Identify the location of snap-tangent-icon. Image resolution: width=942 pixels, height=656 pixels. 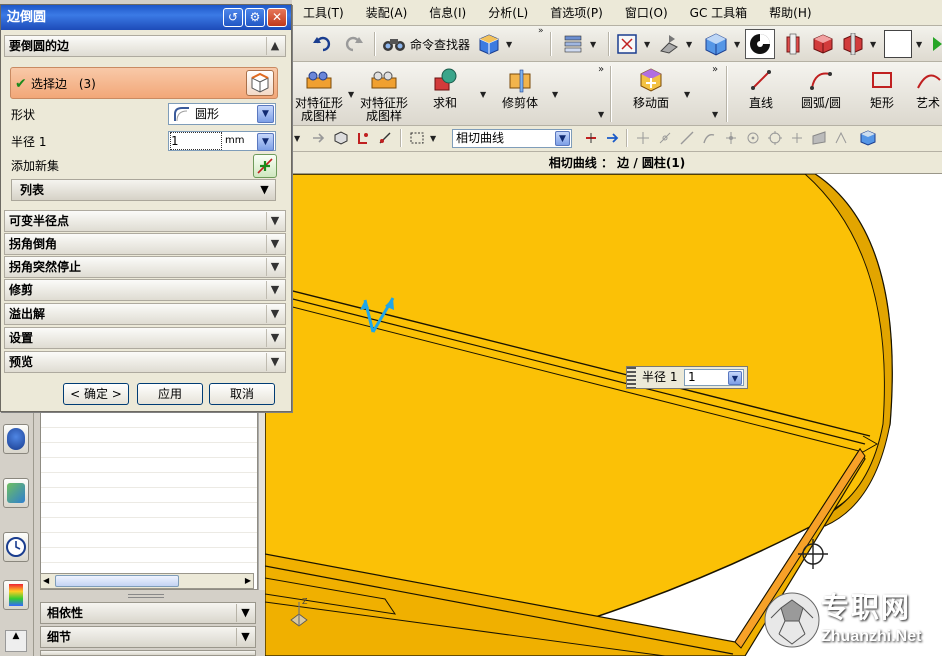
(841, 138).